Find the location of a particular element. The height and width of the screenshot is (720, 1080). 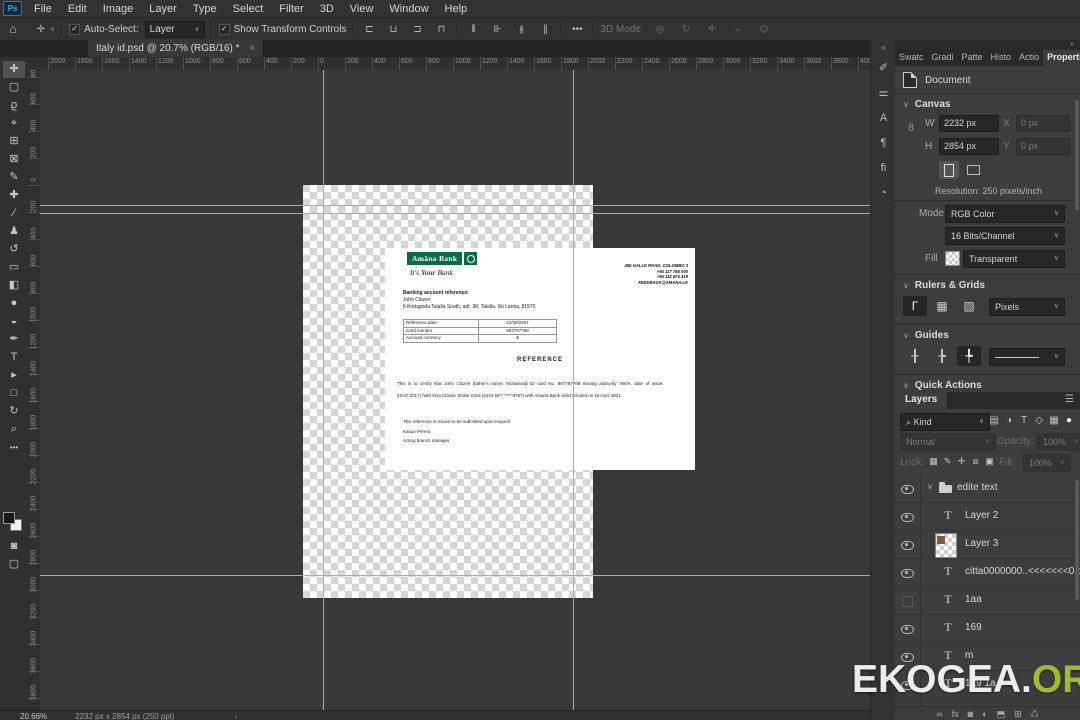

clone-source-icon: ◔ is located at coordinates (884, 193).